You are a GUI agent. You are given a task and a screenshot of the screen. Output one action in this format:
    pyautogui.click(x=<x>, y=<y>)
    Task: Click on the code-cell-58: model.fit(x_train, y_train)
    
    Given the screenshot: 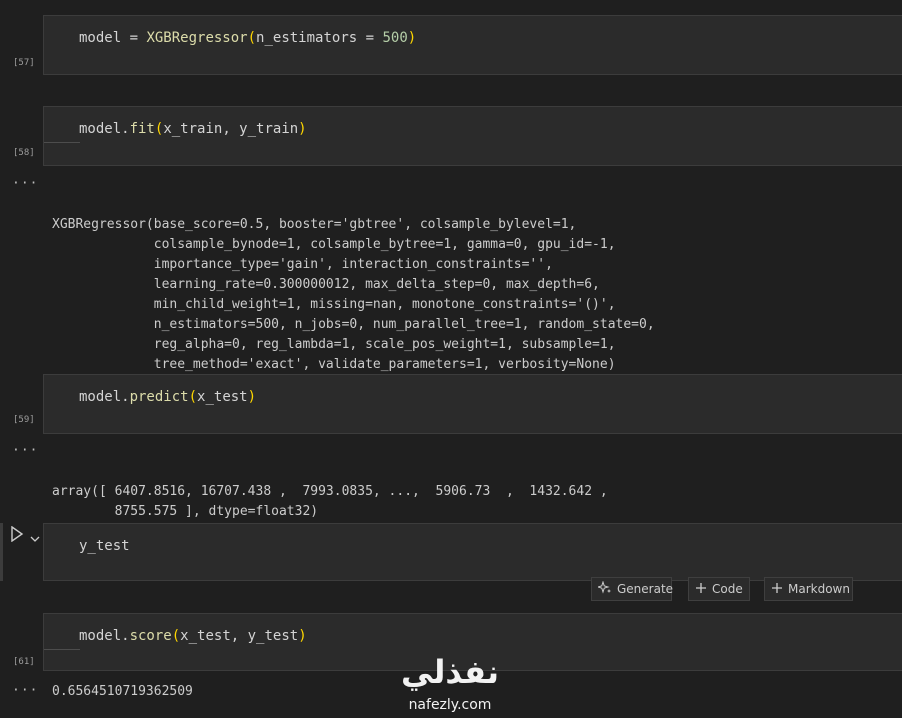 What is the action you would take?
    pyautogui.click(x=472, y=136)
    